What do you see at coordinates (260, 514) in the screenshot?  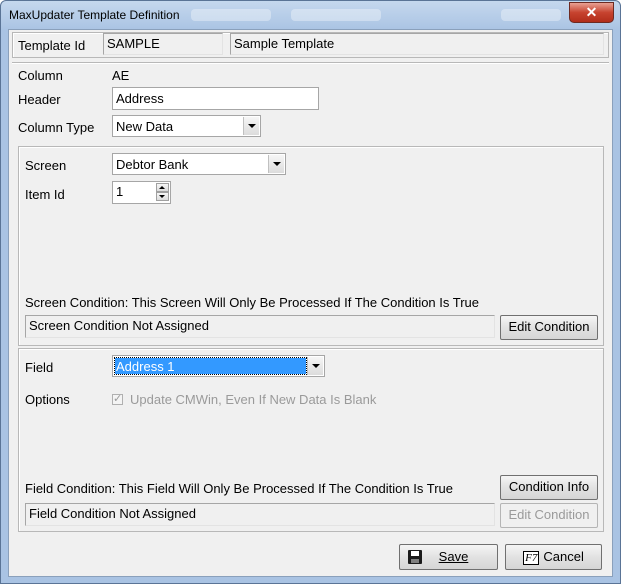 I see `field-condition-field: Field Condition Not Assigned` at bounding box center [260, 514].